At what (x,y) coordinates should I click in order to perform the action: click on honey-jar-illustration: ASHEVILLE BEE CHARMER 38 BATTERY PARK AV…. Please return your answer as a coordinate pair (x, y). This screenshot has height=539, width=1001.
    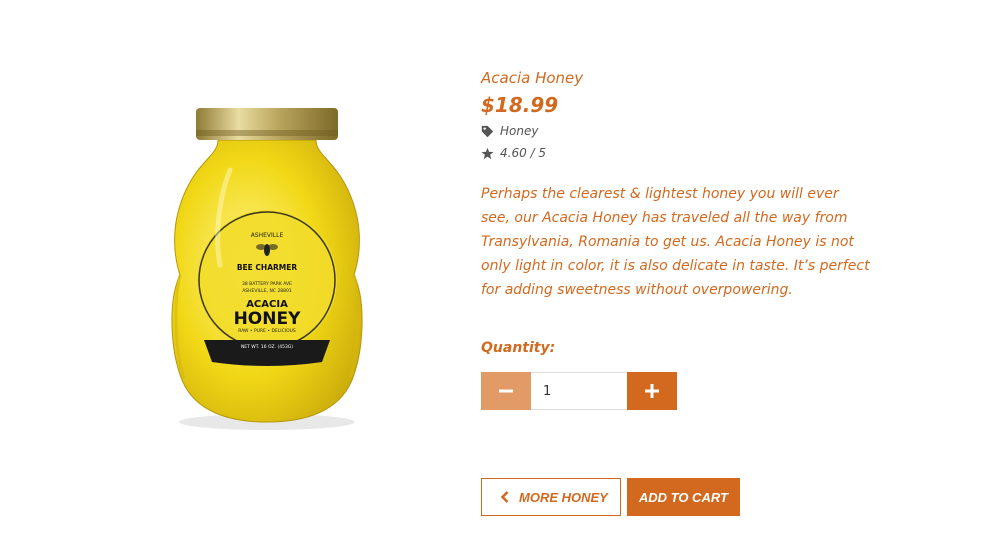
    Looking at the image, I should click on (267, 269).